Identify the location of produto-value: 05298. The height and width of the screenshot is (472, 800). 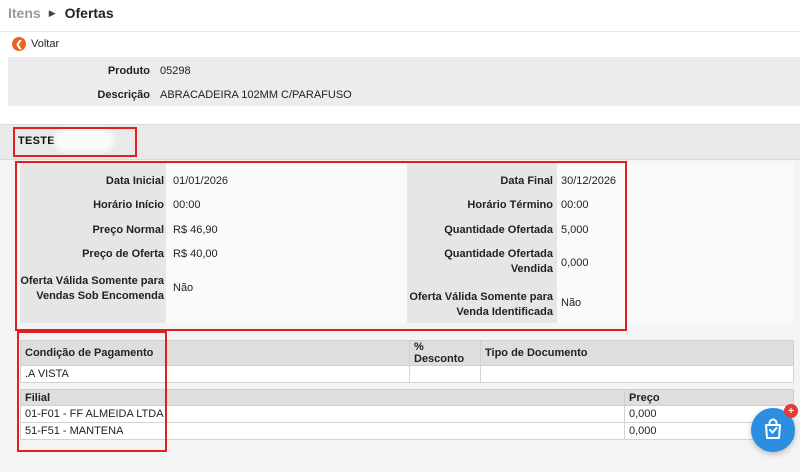
(175, 71).